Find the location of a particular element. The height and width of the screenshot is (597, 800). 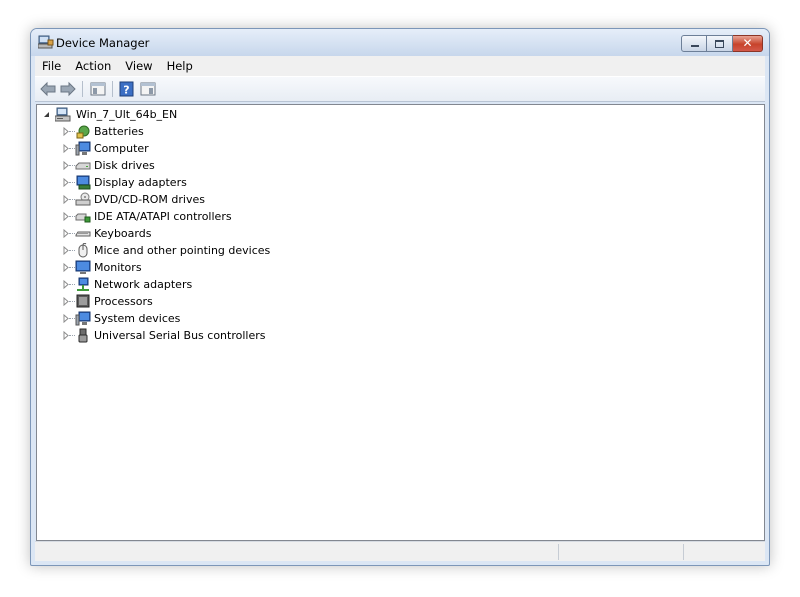

console-tree-icon is located at coordinates (98, 89).